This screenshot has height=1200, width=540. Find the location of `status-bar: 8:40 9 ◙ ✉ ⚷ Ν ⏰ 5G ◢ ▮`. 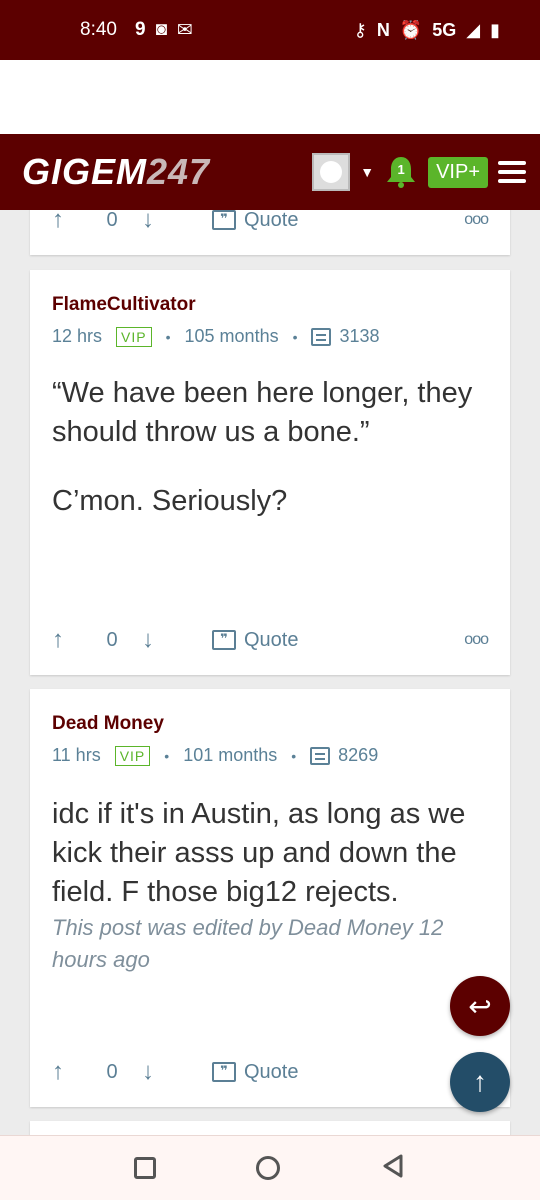

status-bar: 8:40 9 ◙ ✉ ⚷ Ν ⏰ 5G ◢ ▮ is located at coordinates (270, 30).